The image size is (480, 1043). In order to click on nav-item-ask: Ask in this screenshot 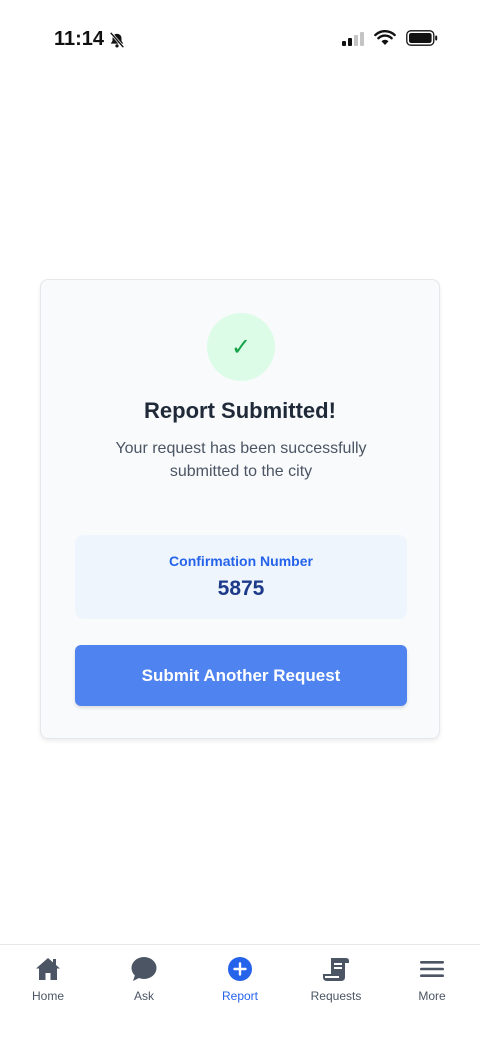, I will do `click(144, 975)`.